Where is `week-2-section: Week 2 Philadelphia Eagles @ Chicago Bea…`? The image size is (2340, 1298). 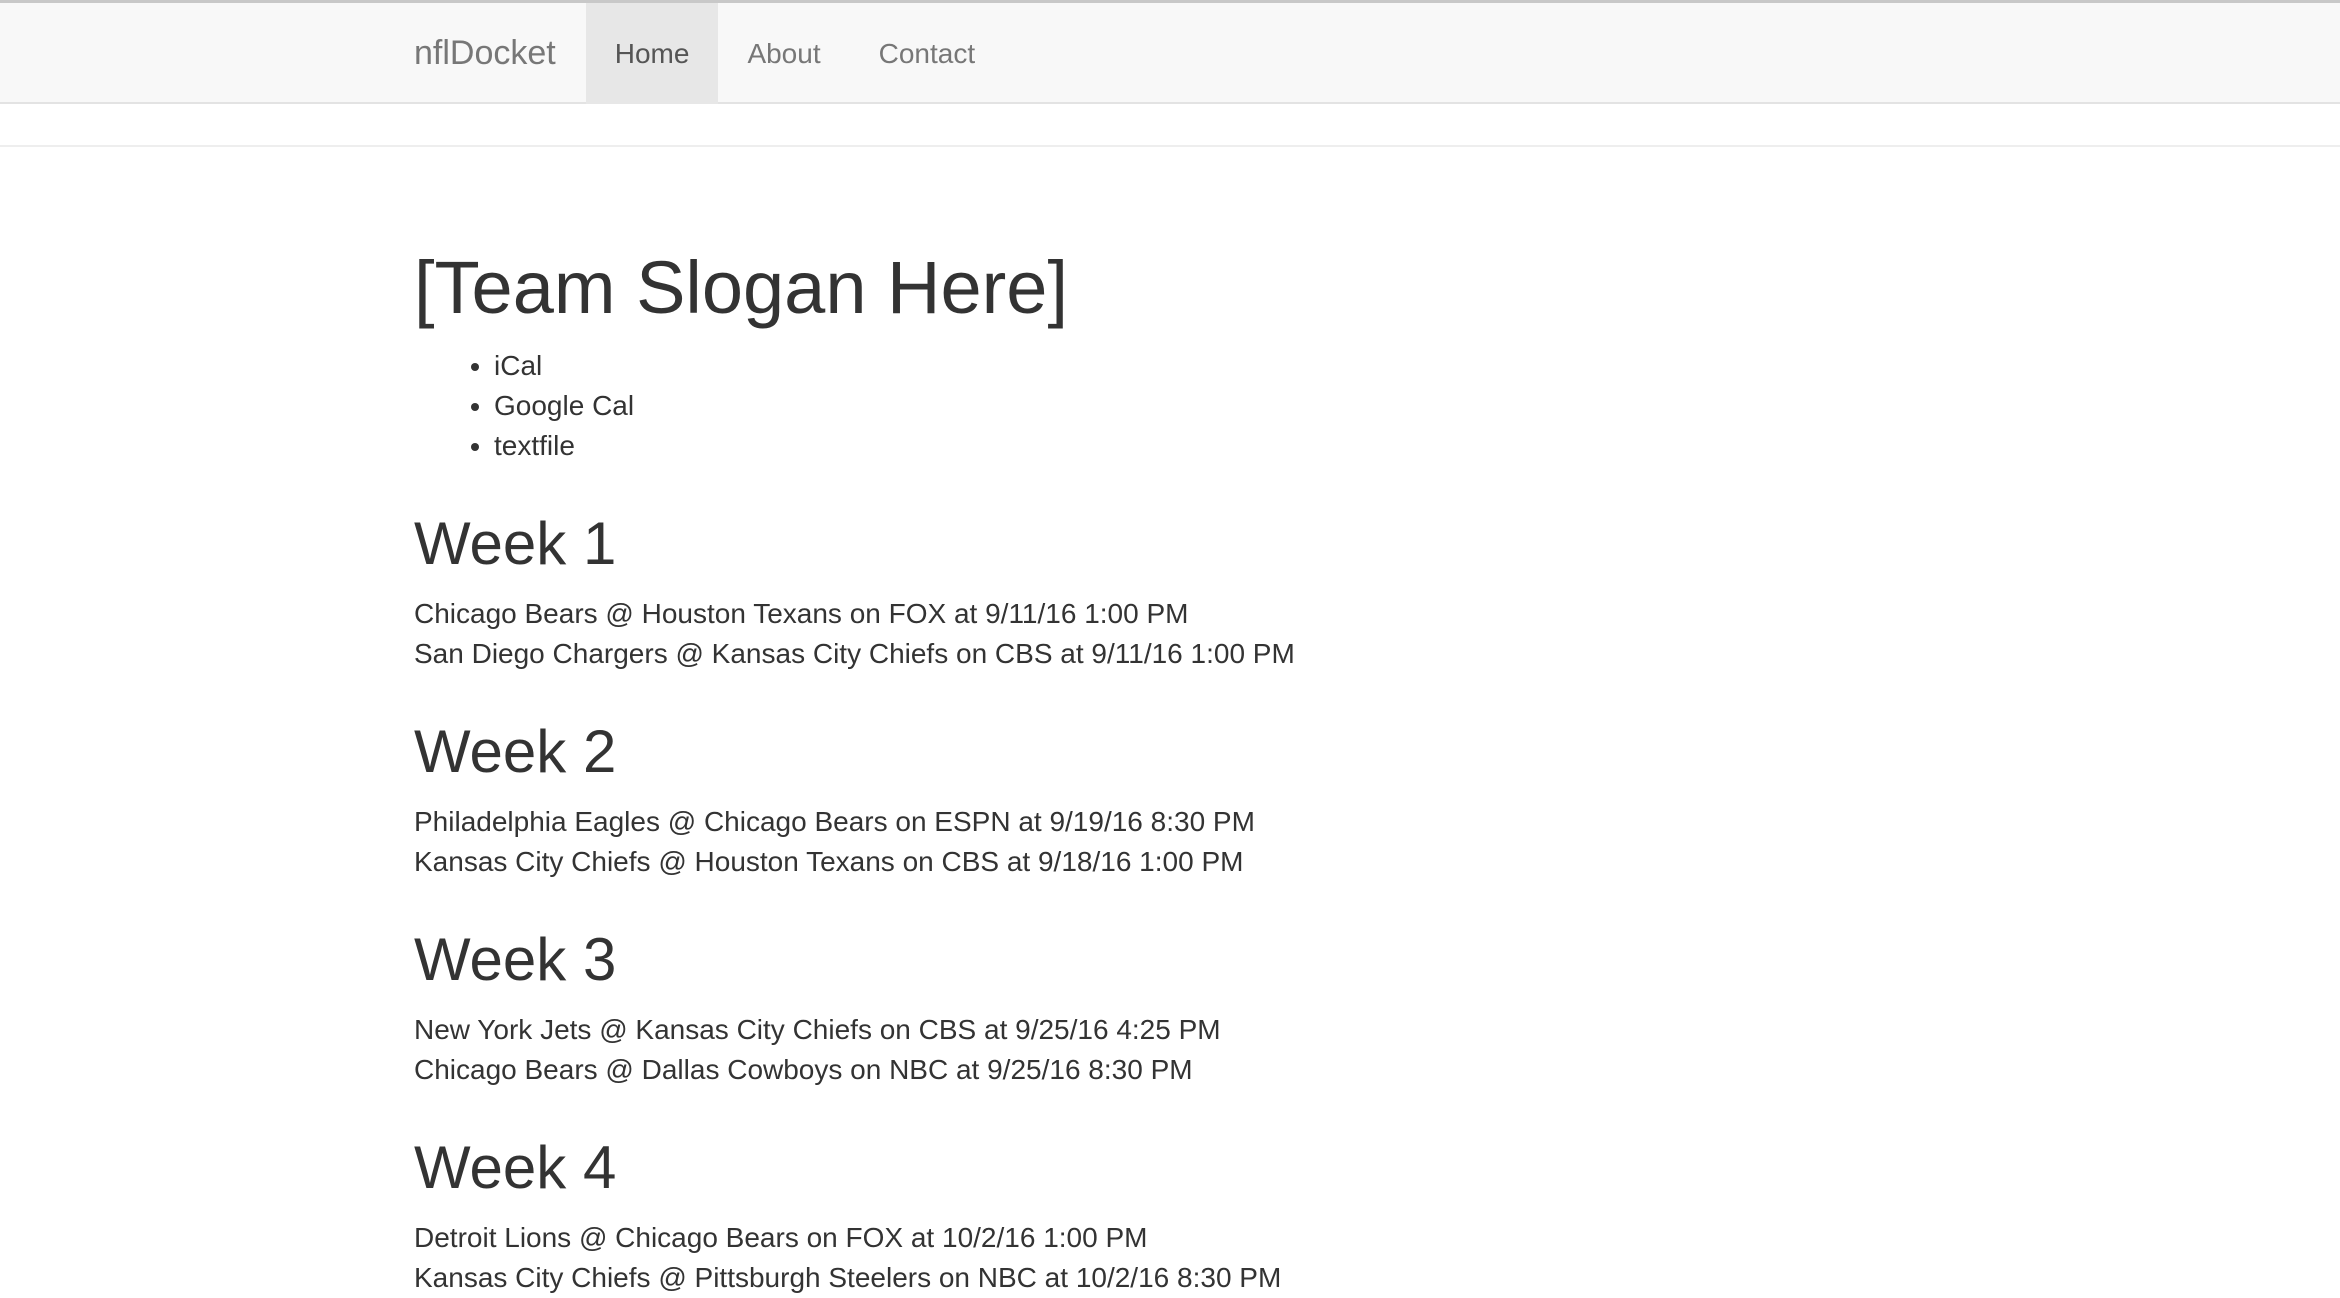
week-2-section: Week 2 Philadelphia Eagles @ Chicago Bea… is located at coordinates (1170, 799).